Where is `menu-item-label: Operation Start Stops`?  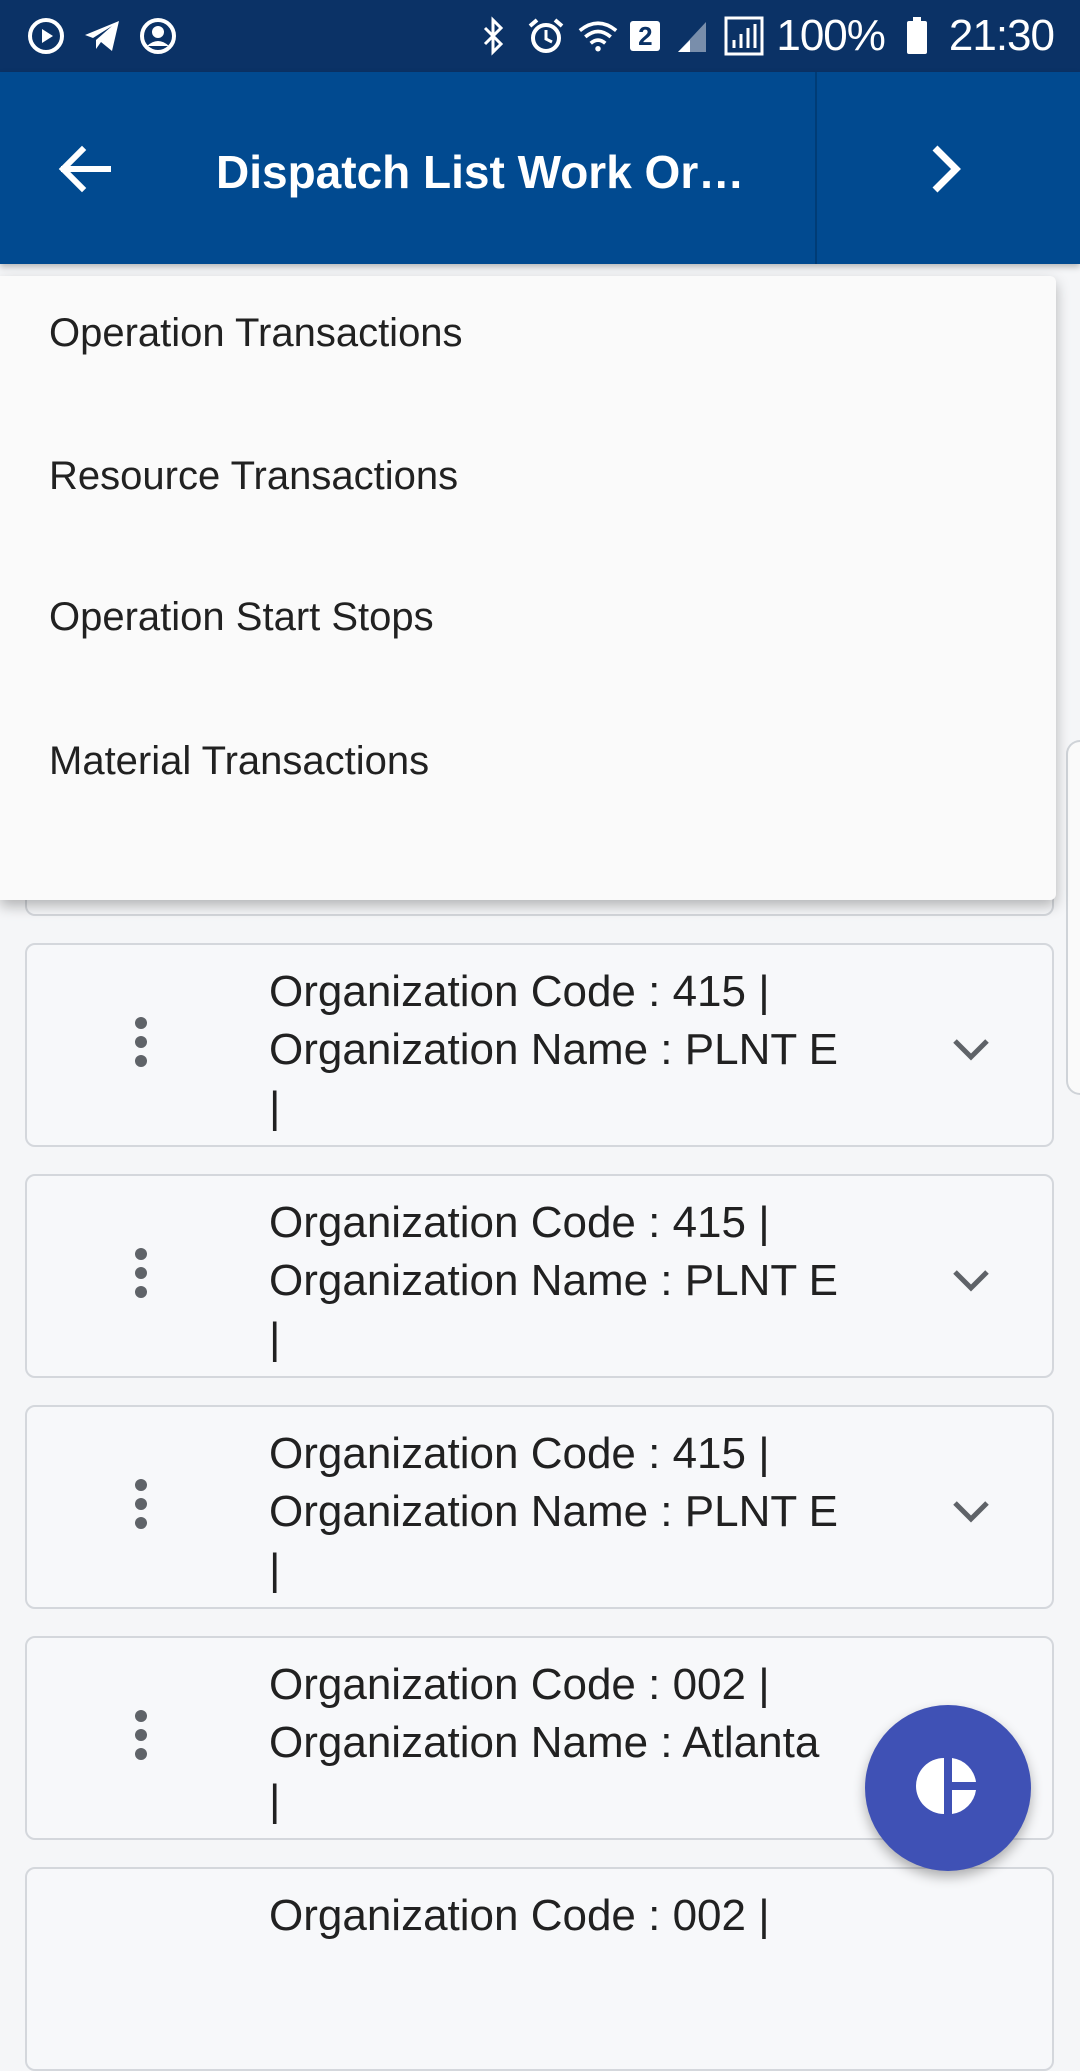
menu-item-label: Operation Start Stops is located at coordinates (241, 617).